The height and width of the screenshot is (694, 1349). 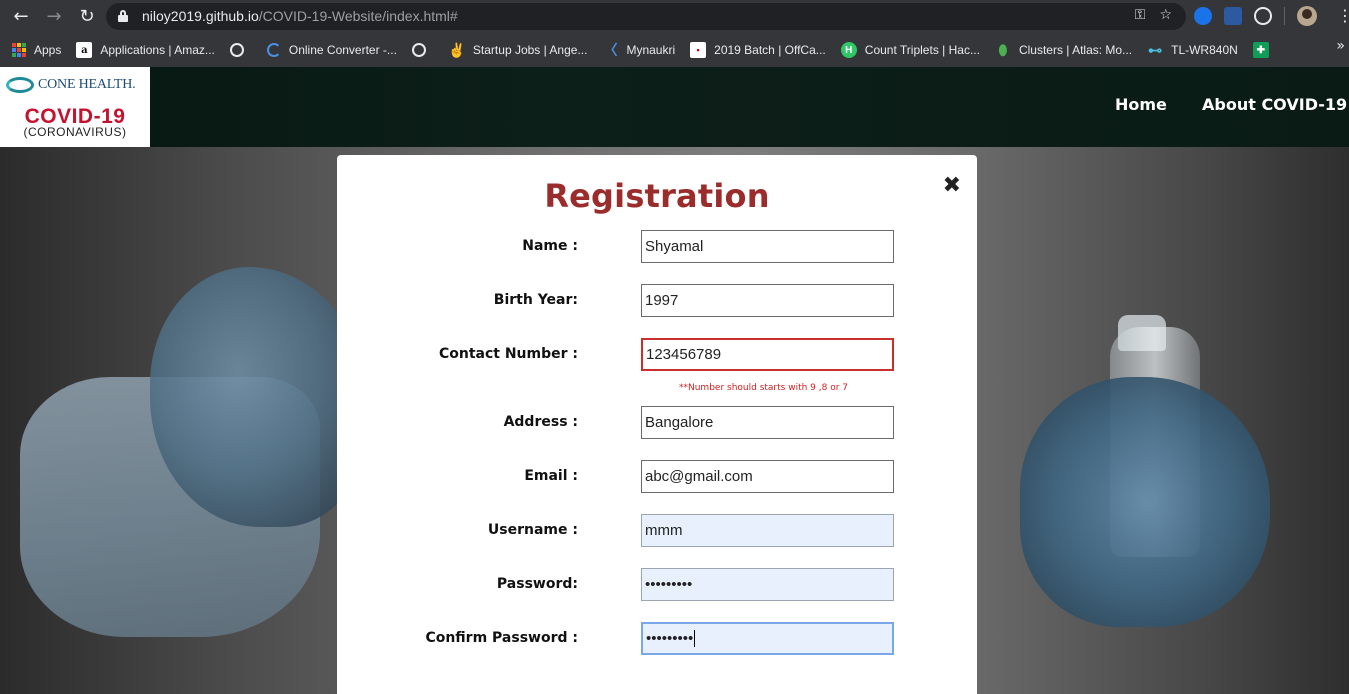 What do you see at coordinates (1274, 104) in the screenshot?
I see `nav-about-covid-link: About COVID-19` at bounding box center [1274, 104].